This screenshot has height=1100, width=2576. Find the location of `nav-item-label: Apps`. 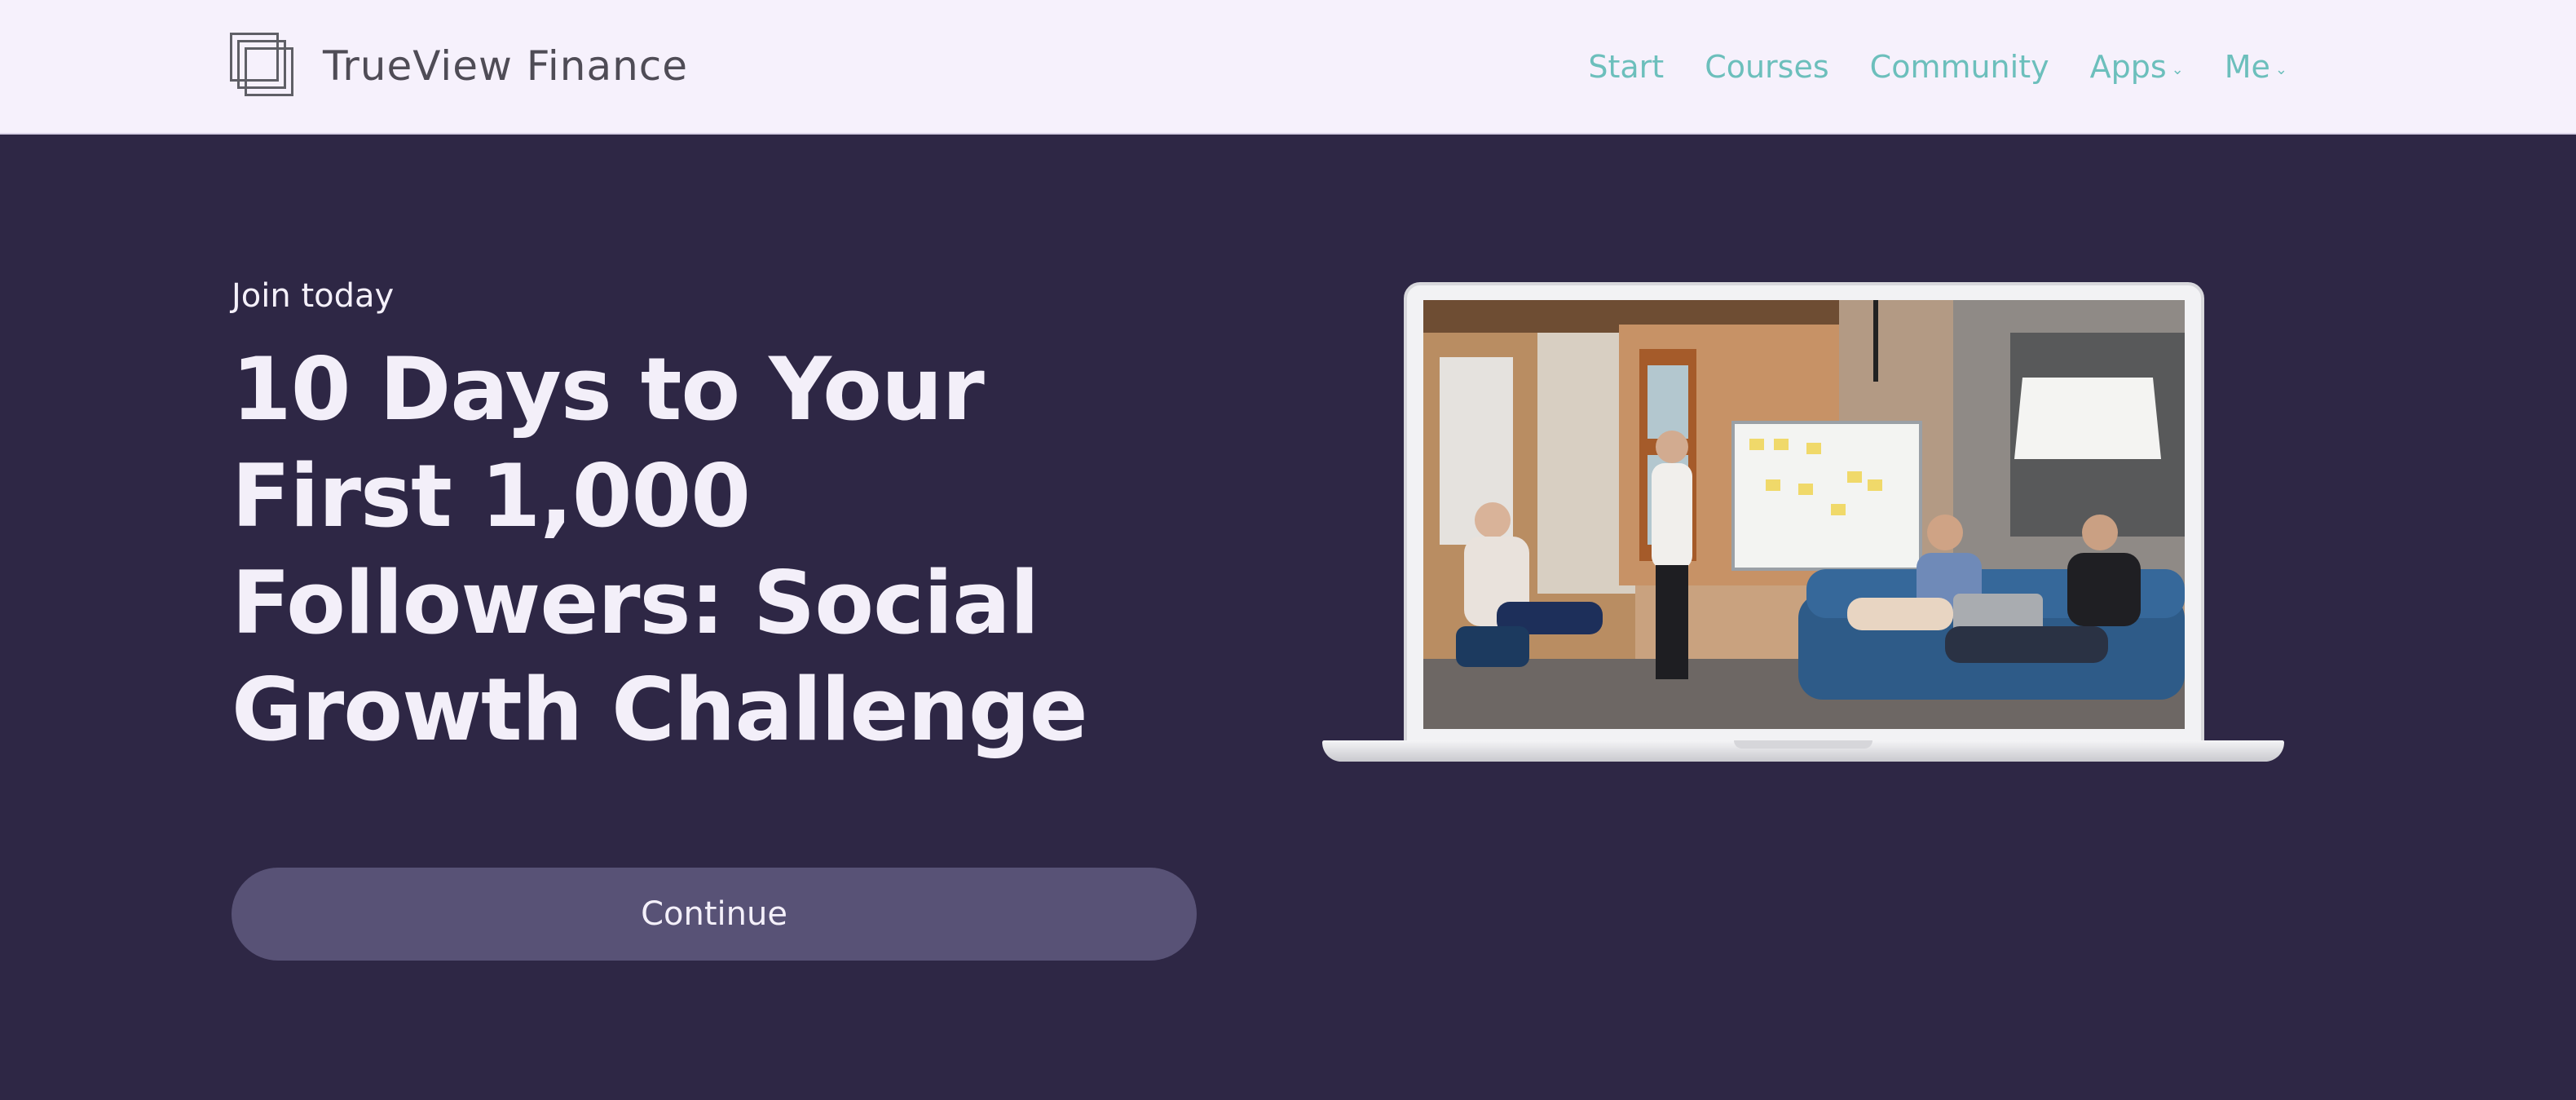

nav-item-label: Apps is located at coordinates (2128, 67).